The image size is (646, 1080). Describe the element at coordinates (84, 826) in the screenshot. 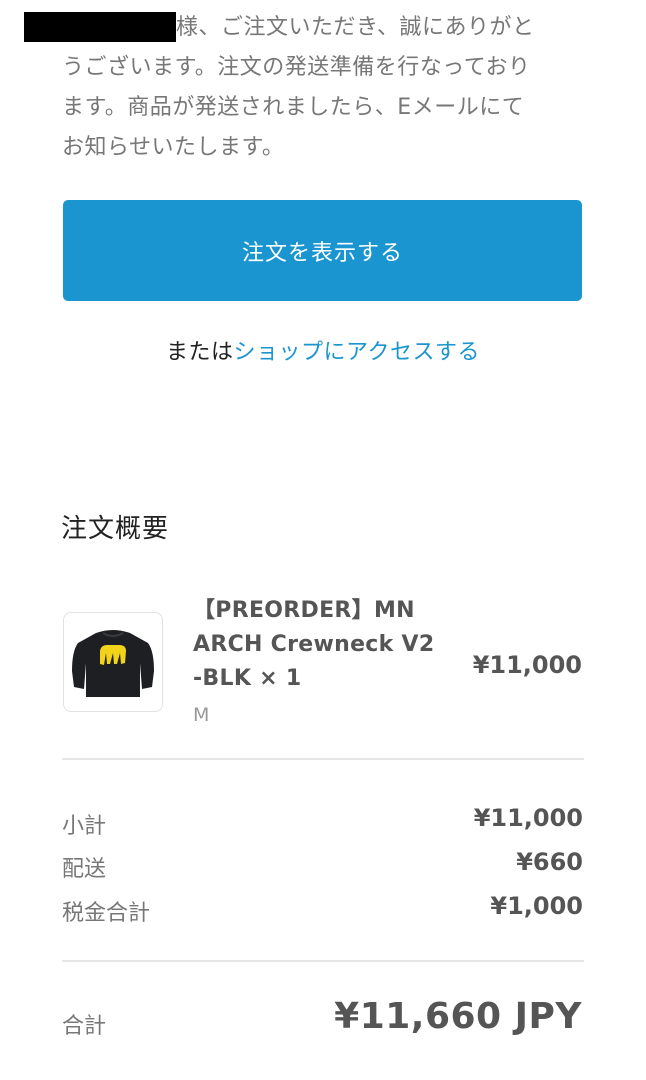

I see `subtotal-label: 小計` at that location.